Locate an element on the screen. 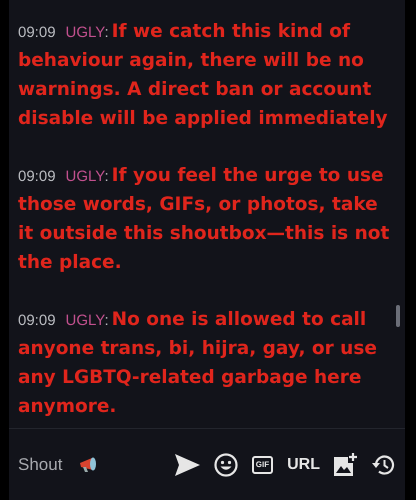 This screenshot has width=416, height=500. gif-button: GIF is located at coordinates (263, 465).